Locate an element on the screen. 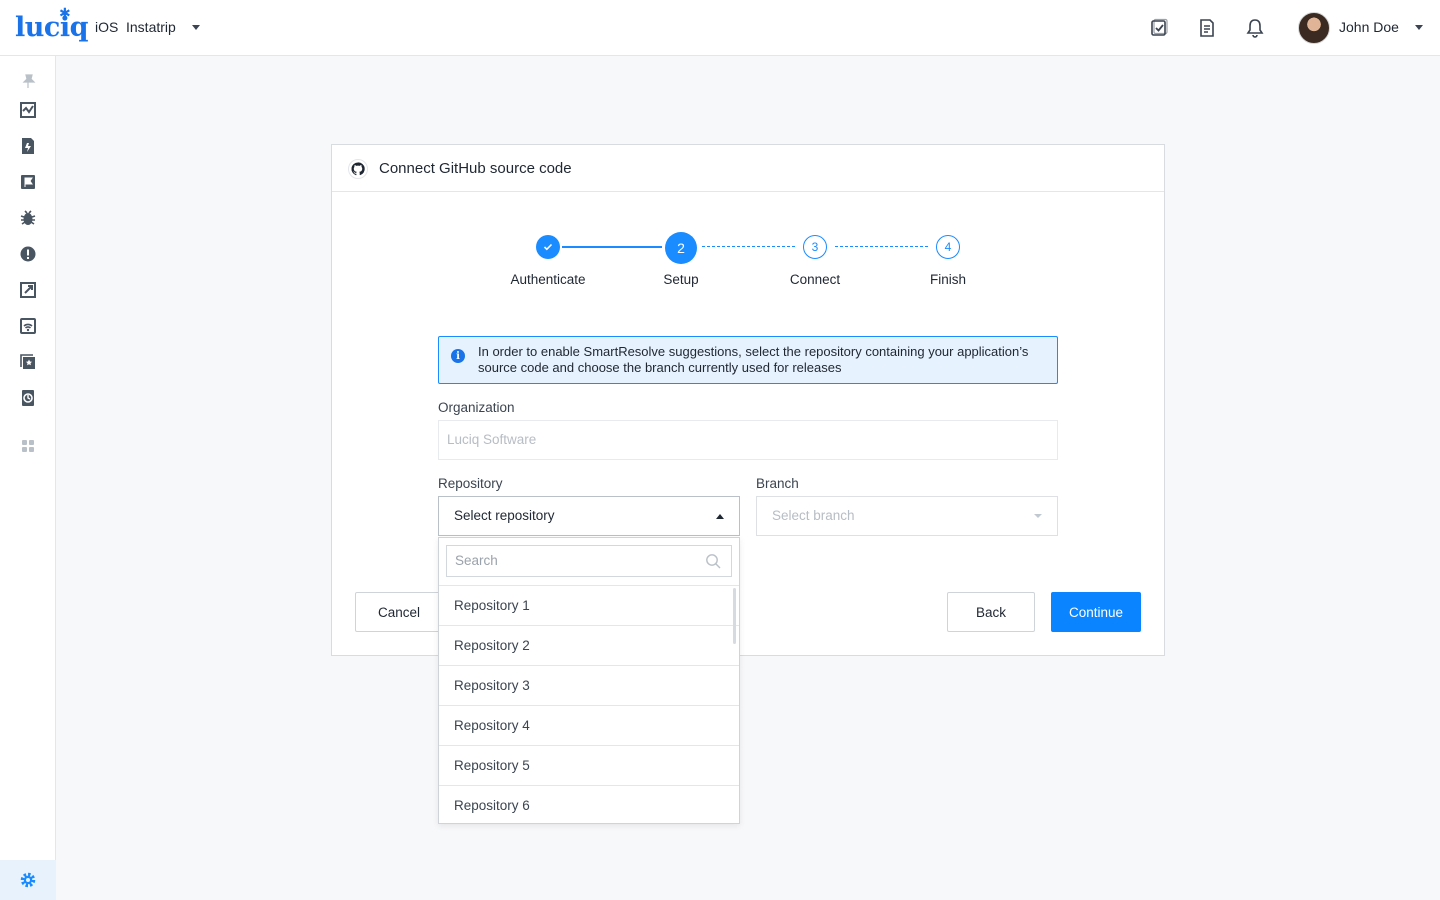  branch-label: Branch is located at coordinates (777, 483).